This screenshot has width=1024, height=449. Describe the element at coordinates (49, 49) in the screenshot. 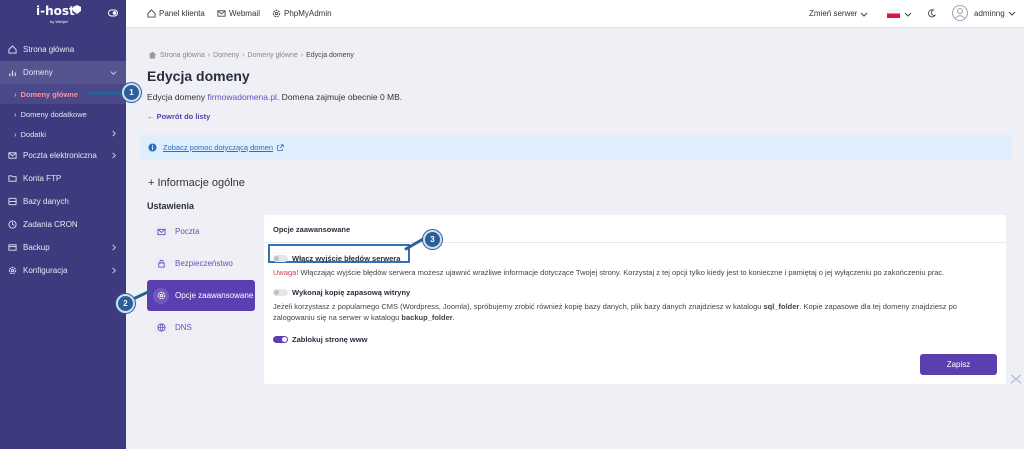

I see `sidebar-item-label: Strona główna` at that location.